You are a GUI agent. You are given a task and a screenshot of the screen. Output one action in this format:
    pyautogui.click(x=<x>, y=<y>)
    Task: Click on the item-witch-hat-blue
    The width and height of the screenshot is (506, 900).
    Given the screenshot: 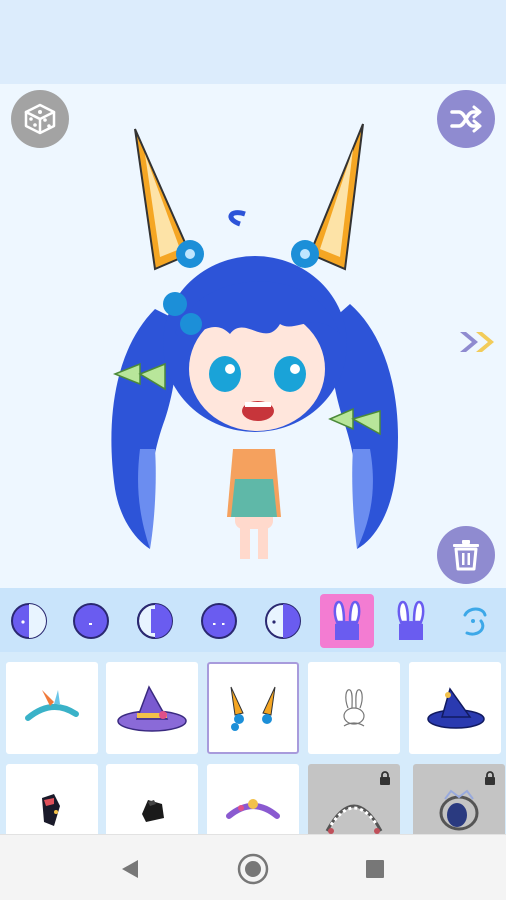 What is the action you would take?
    pyautogui.click(x=455, y=708)
    